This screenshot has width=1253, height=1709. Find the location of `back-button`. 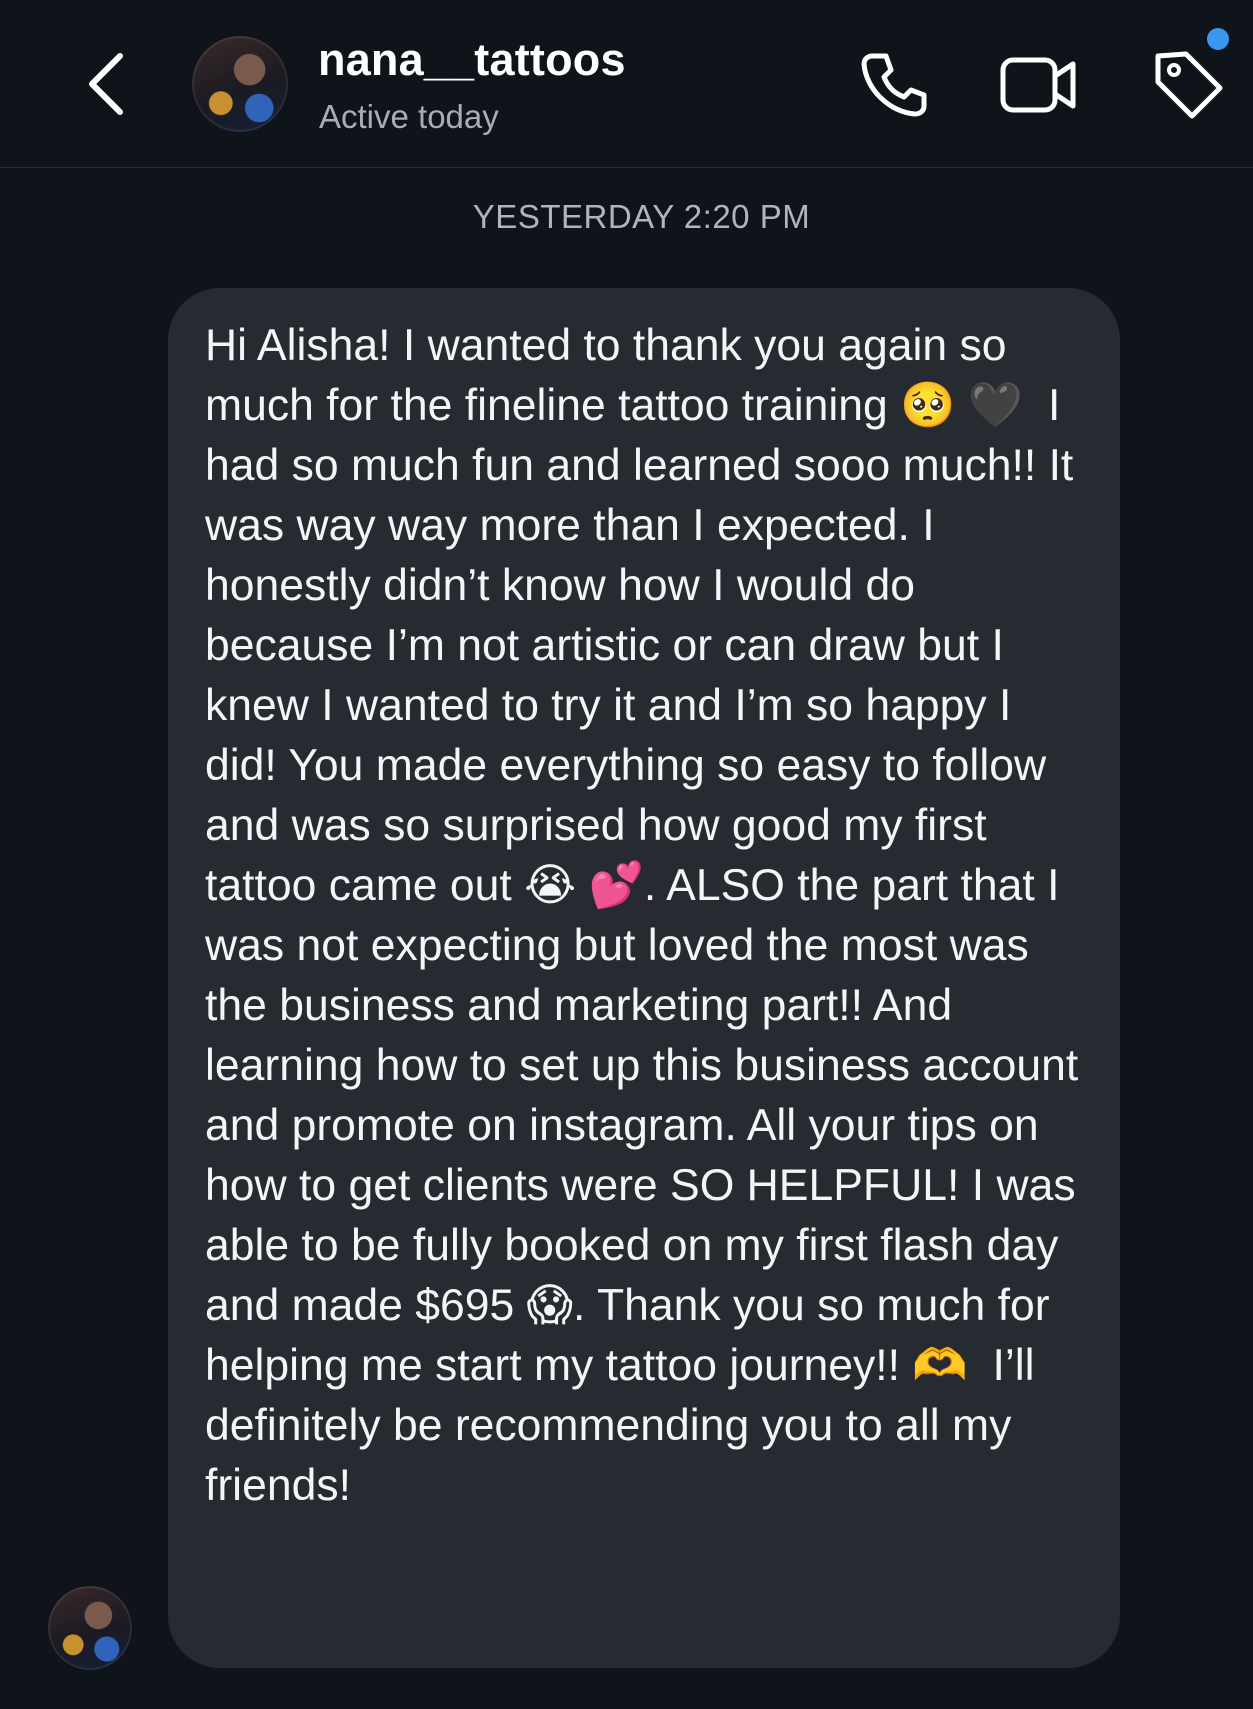

back-button is located at coordinates (108, 84).